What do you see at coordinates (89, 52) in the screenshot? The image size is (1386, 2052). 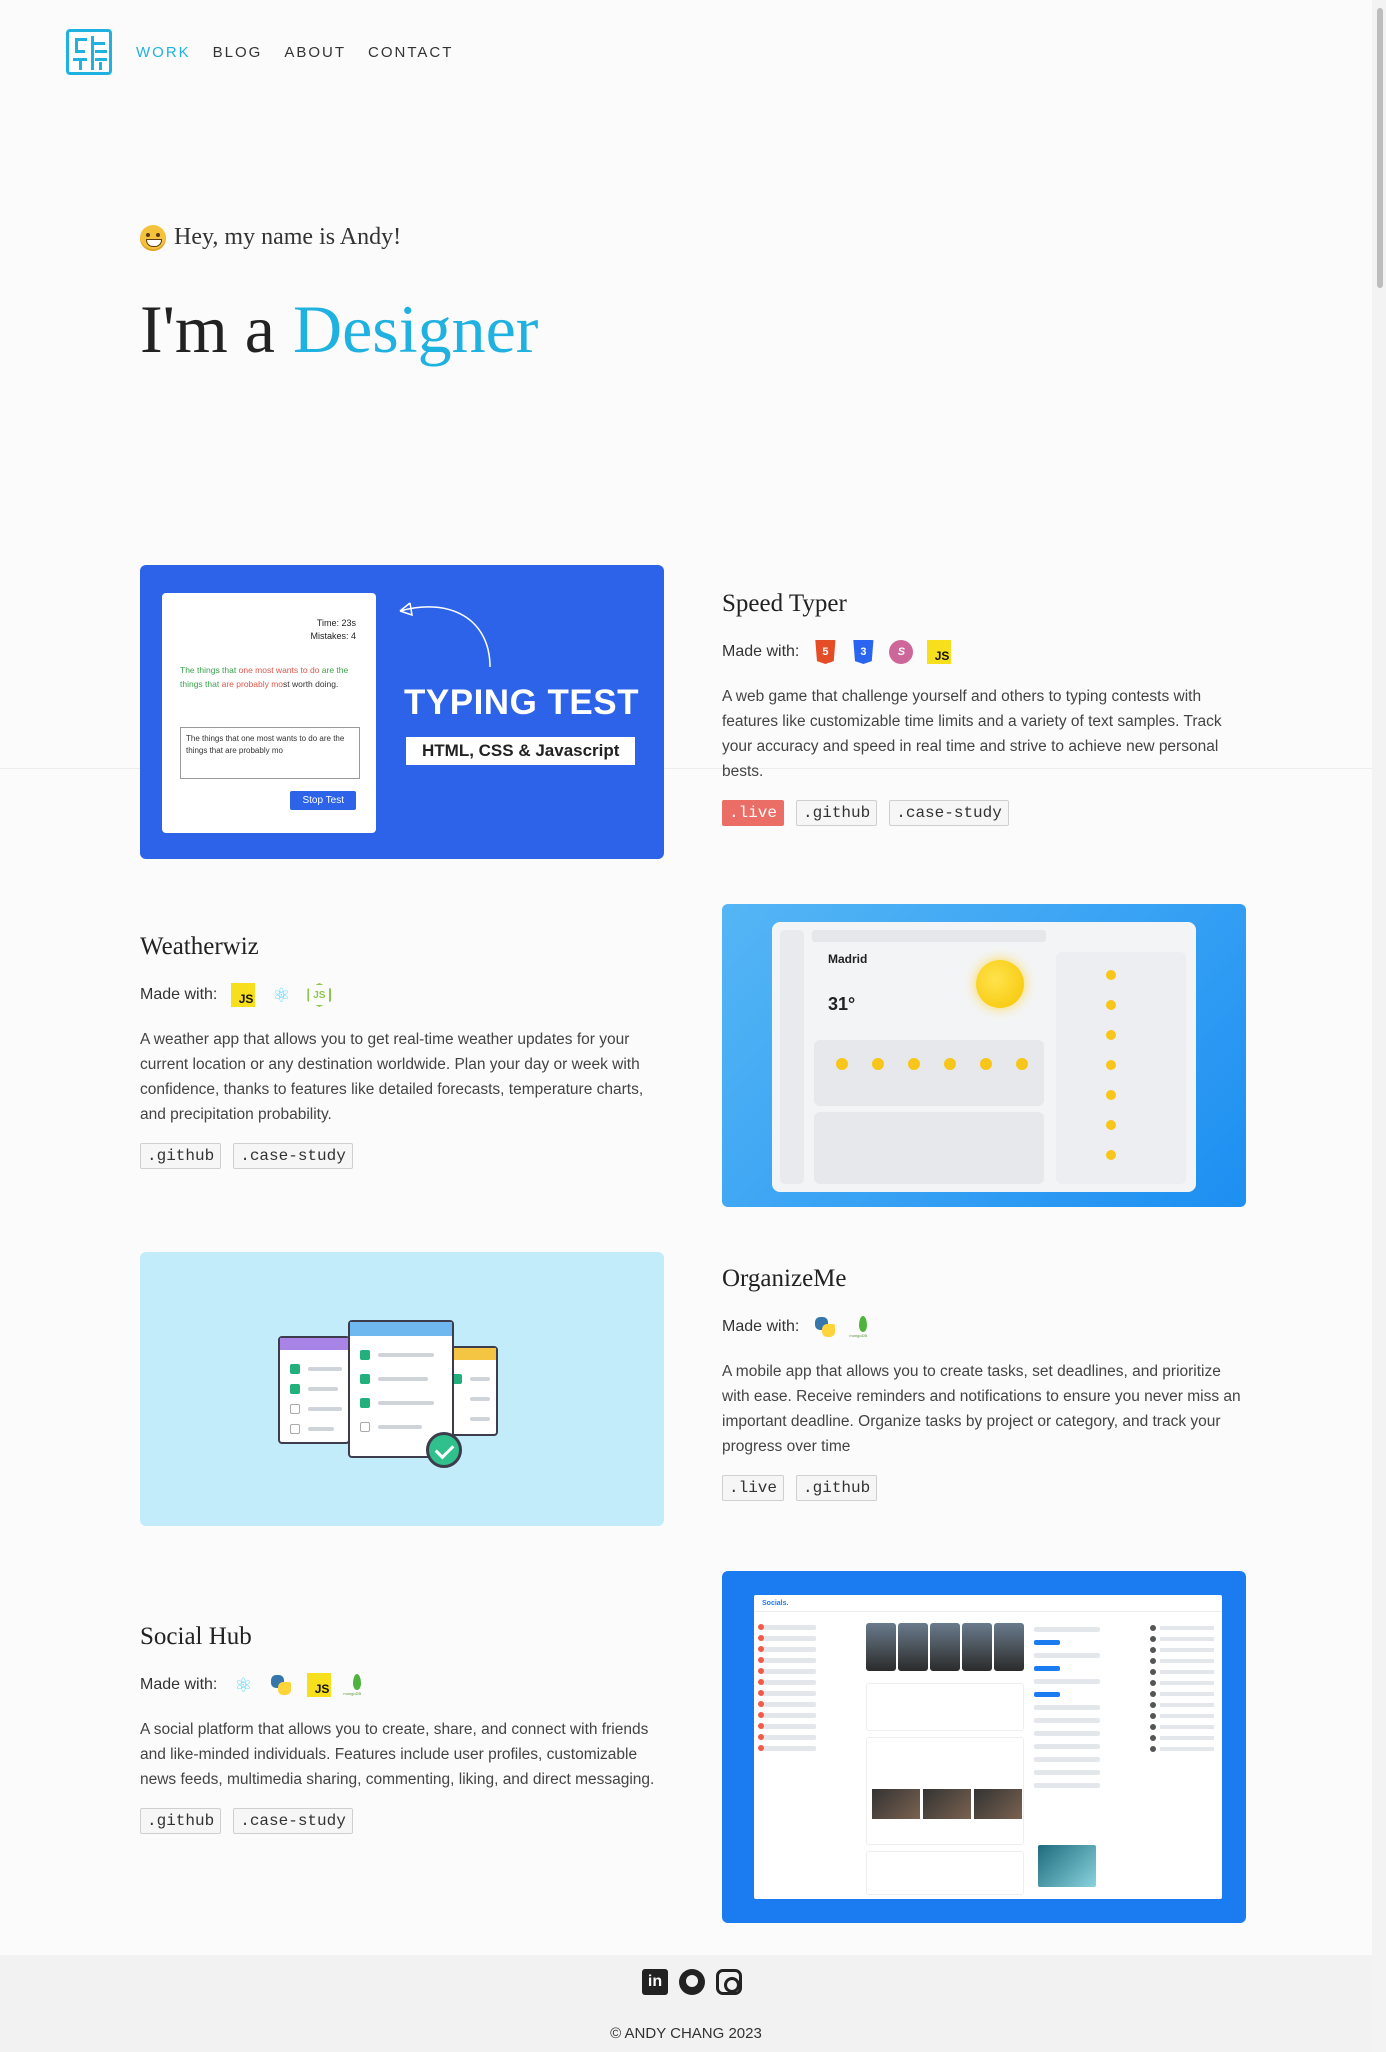 I see `logo-icon` at bounding box center [89, 52].